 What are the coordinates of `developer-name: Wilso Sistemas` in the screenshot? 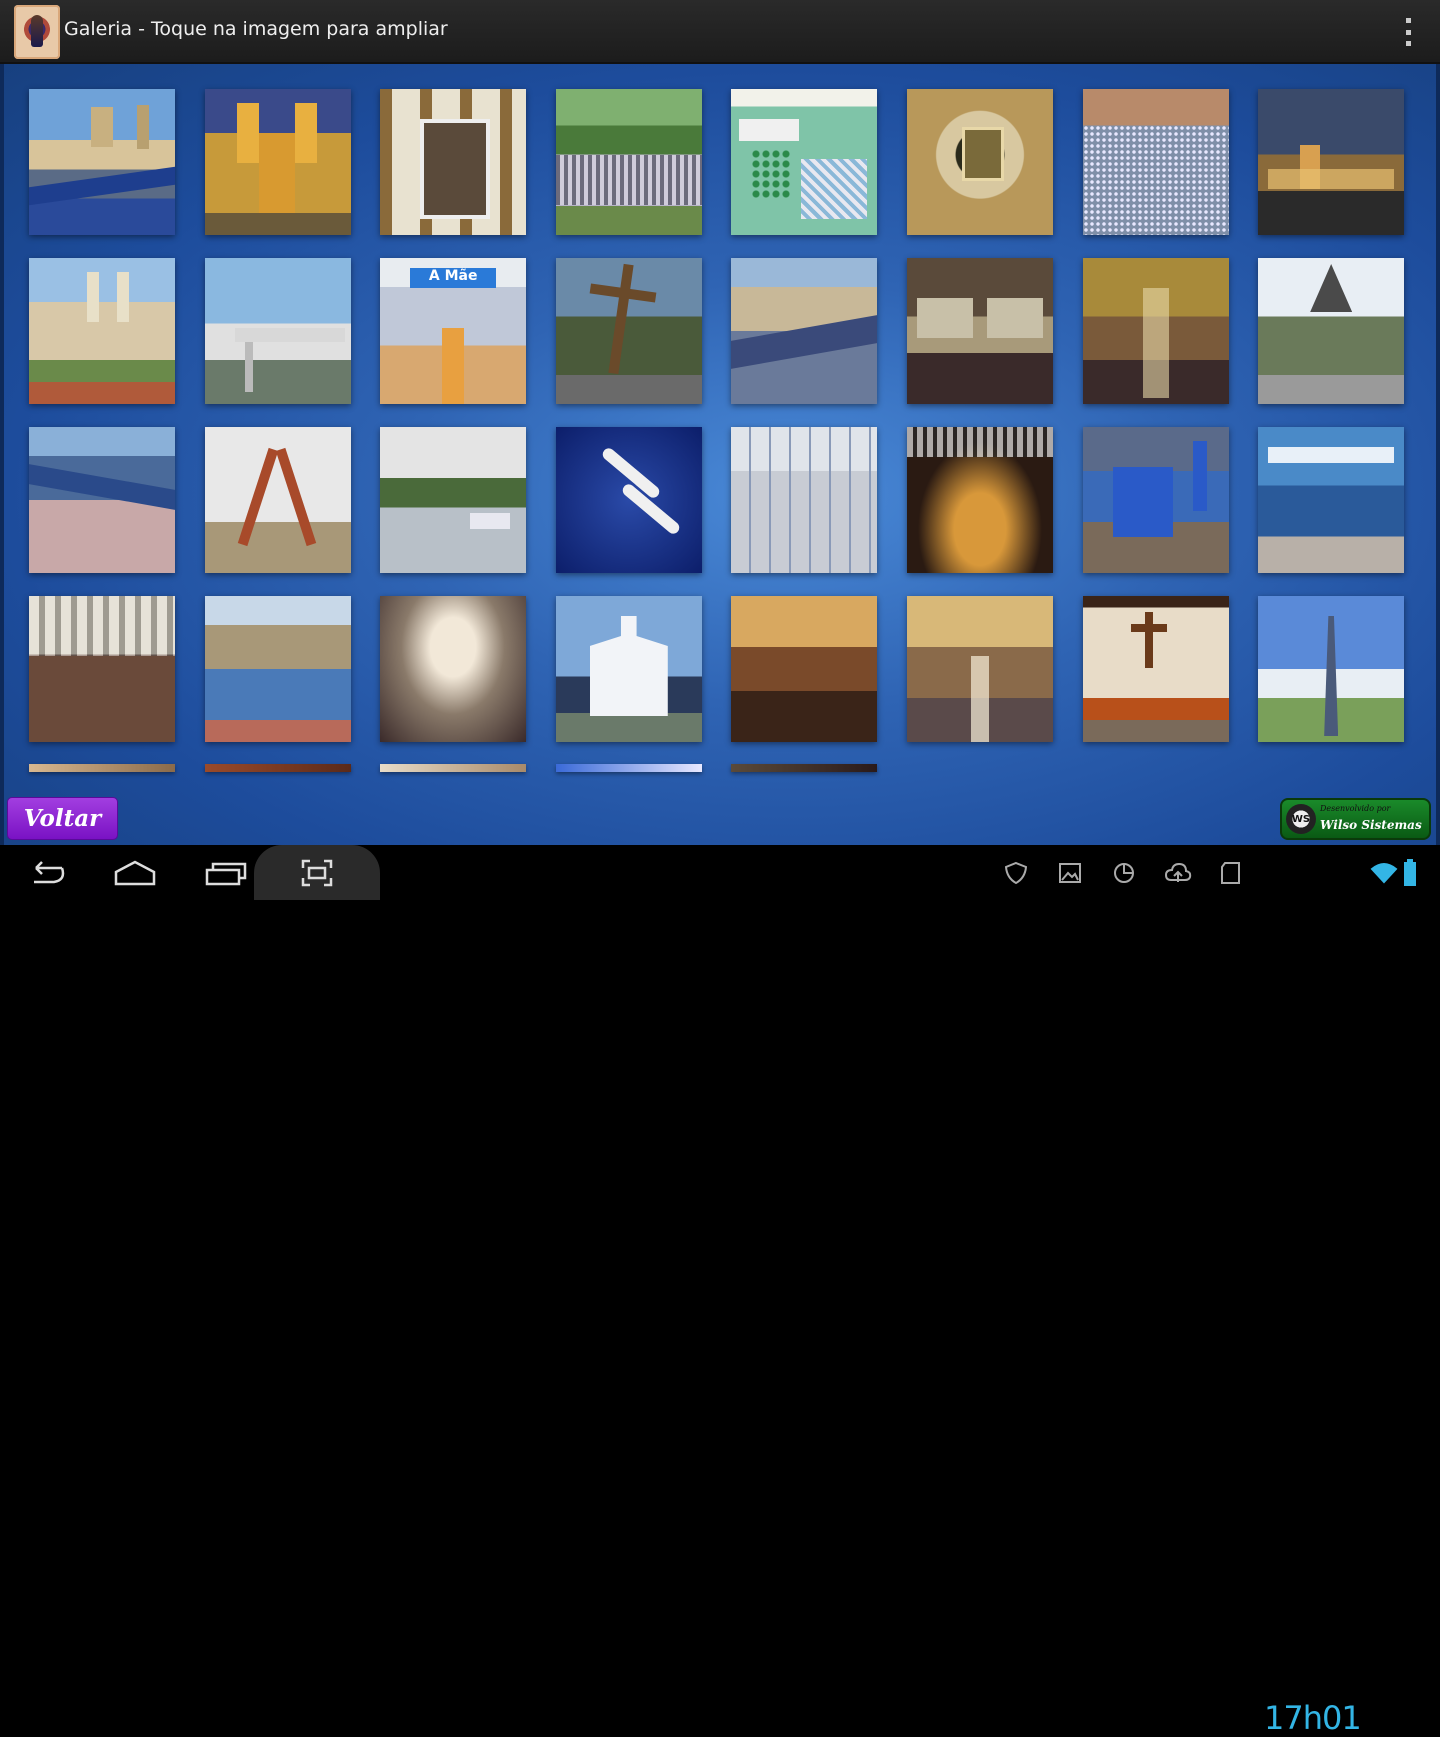 It's located at (1371, 825).